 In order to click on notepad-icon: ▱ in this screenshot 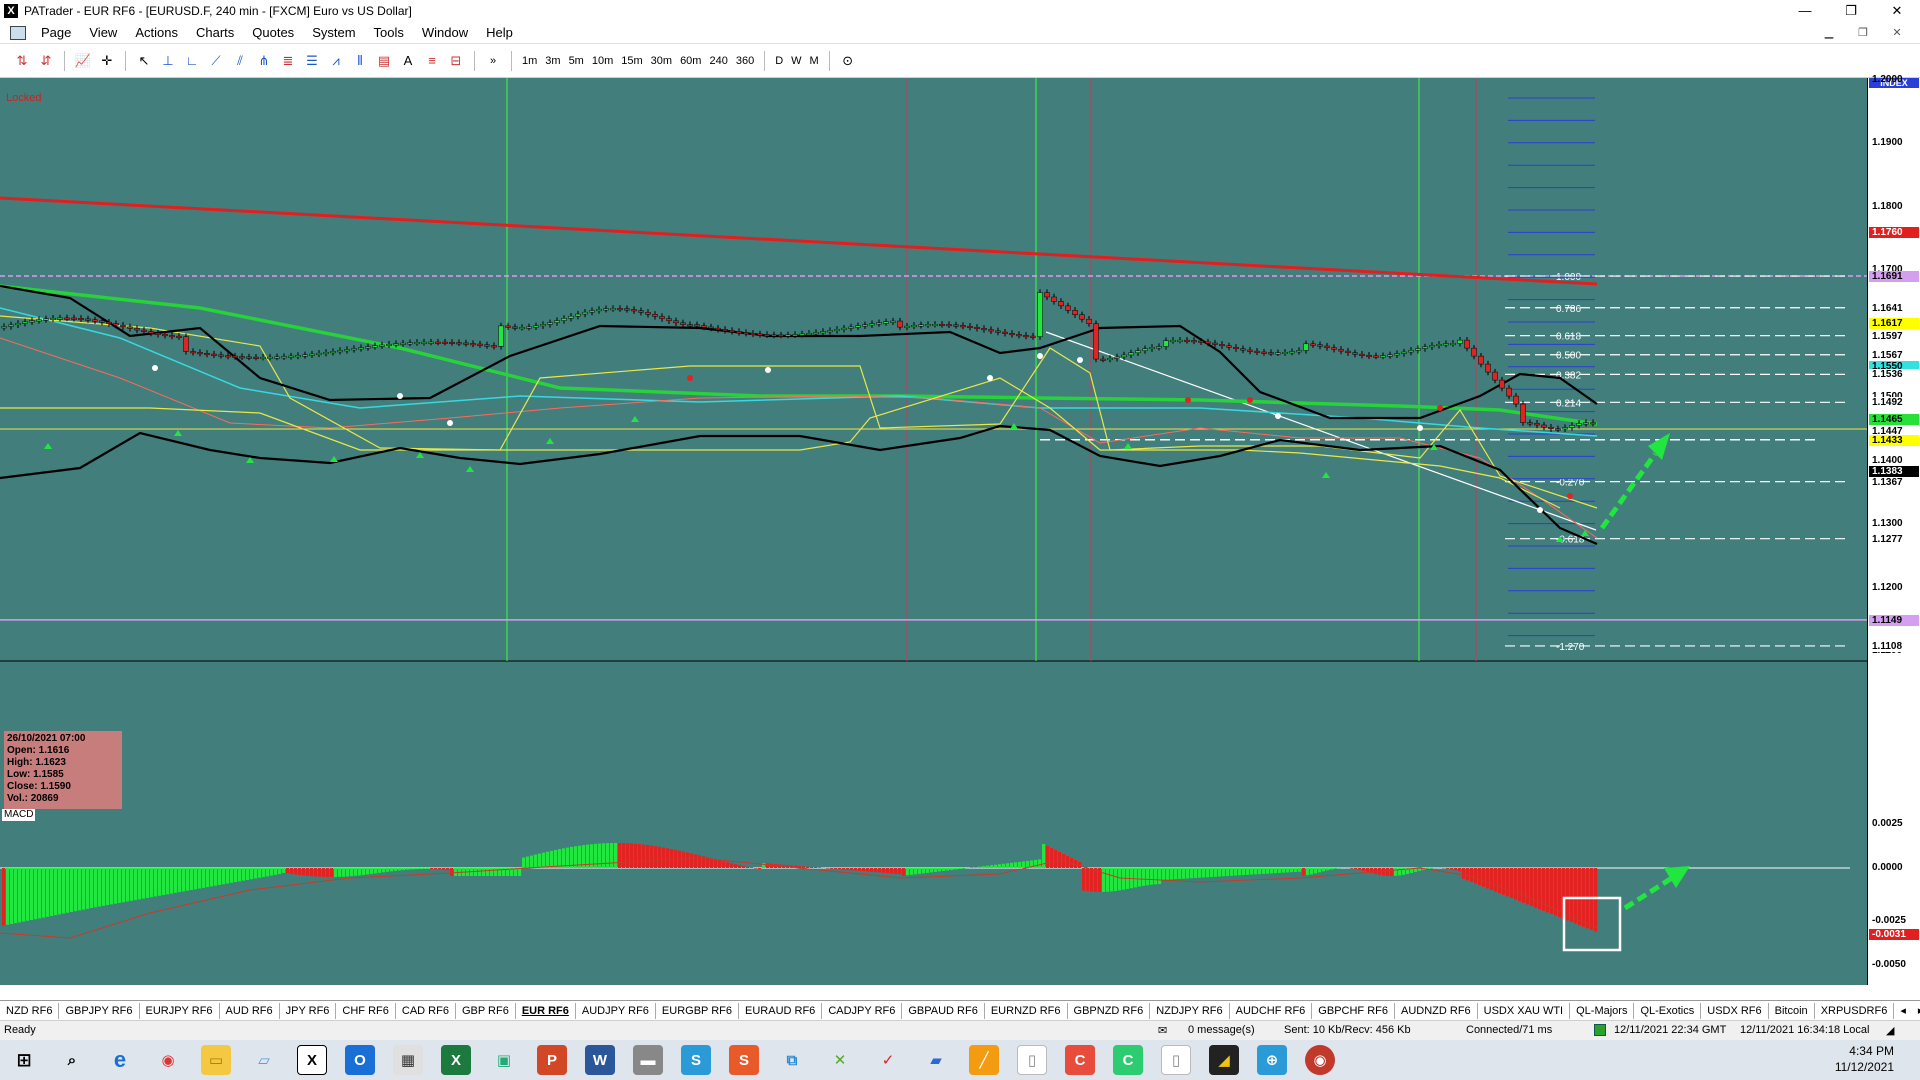, I will do `click(264, 1060)`.